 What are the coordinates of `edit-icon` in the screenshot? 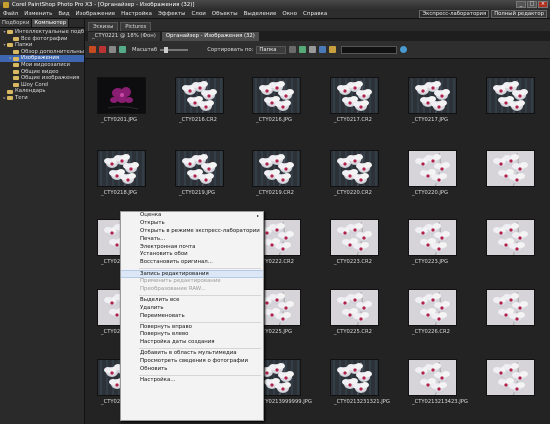 It's located at (92, 49).